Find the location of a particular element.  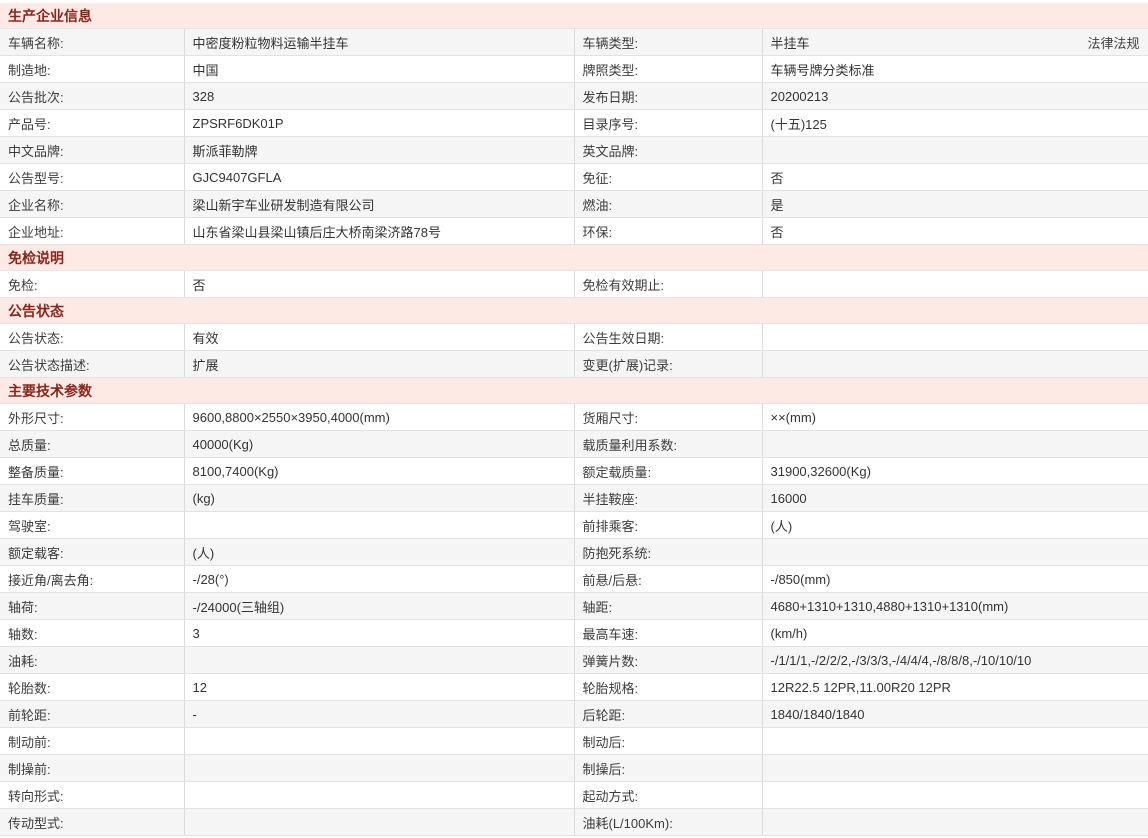

table-row: 企业名称: 梁山新宇车业研发制造有限公司 燃油: 是 is located at coordinates (574, 204).